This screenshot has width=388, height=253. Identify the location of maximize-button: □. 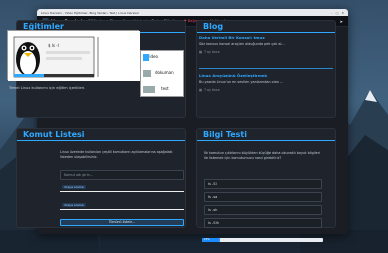
(337, 13).